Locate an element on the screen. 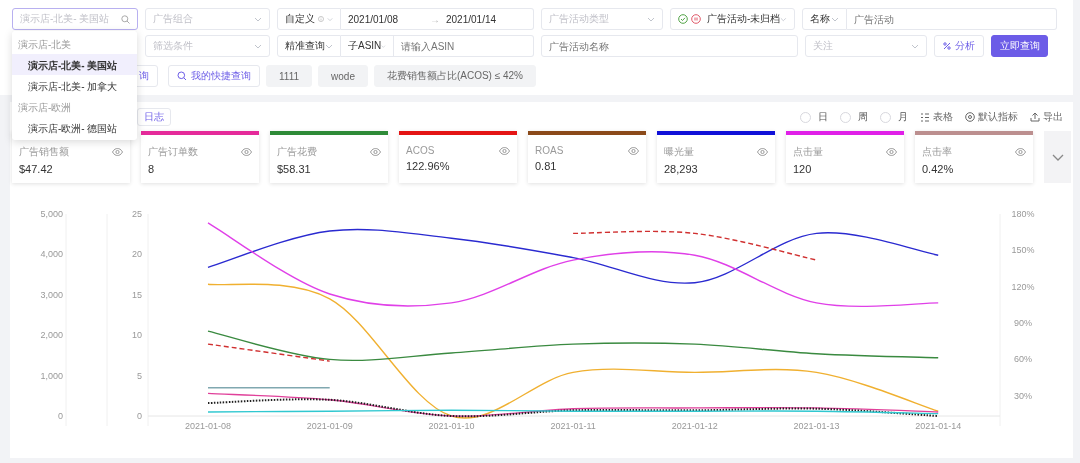  metric-label: 曝光量 is located at coordinates (679, 152).